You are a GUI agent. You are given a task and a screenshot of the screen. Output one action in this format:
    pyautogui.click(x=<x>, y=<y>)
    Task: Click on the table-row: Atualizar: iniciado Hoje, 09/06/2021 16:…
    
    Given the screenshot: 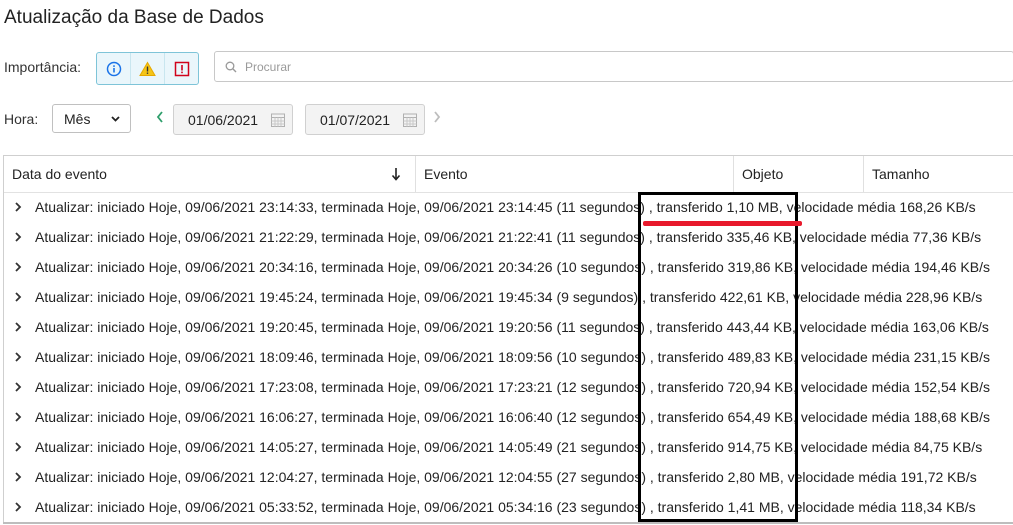 What is the action you would take?
    pyautogui.click(x=508, y=418)
    